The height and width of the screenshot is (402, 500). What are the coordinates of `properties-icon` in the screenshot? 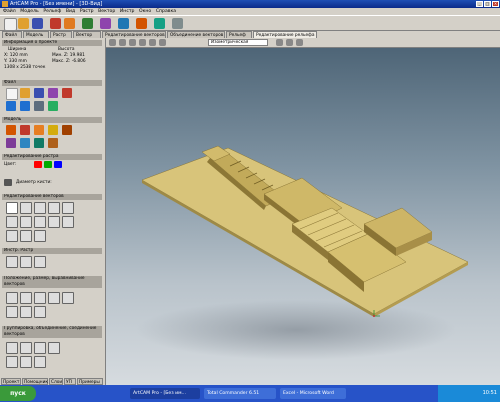 It's located at (53, 106).